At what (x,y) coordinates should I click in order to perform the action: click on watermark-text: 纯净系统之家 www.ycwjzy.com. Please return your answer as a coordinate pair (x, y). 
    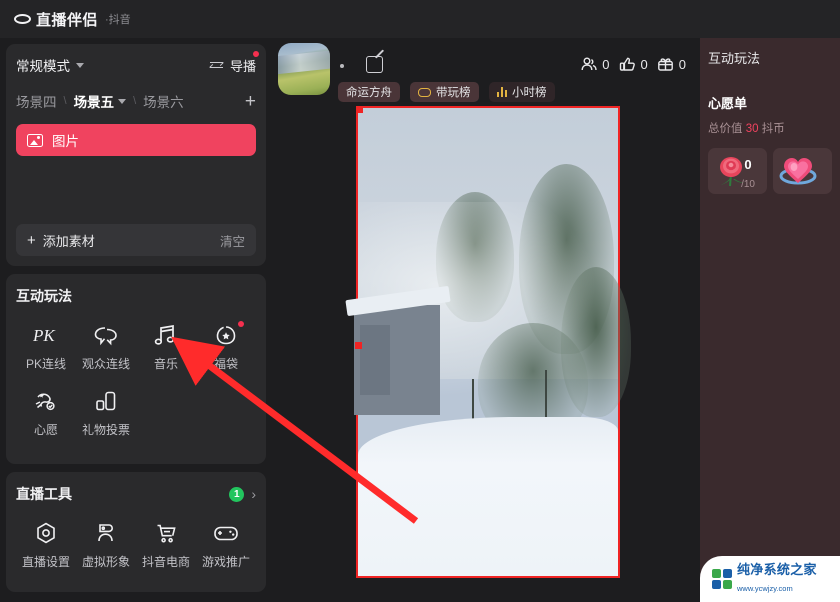
    Looking at the image, I should click on (777, 579).